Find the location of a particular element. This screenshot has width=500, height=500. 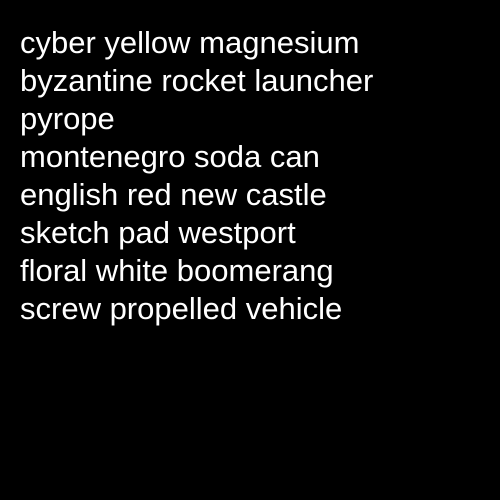

text-line: floral white boomerang is located at coordinates (177, 270).